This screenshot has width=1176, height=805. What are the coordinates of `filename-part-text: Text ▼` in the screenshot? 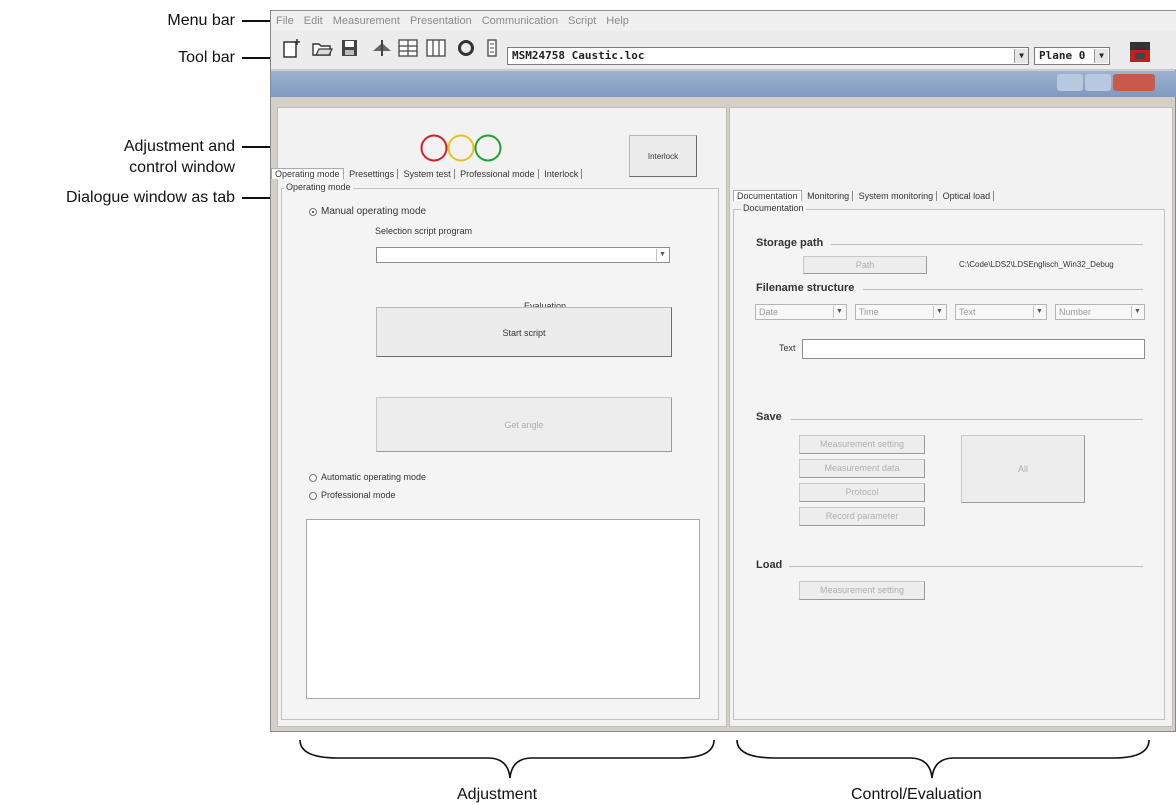 It's located at (1001, 312).